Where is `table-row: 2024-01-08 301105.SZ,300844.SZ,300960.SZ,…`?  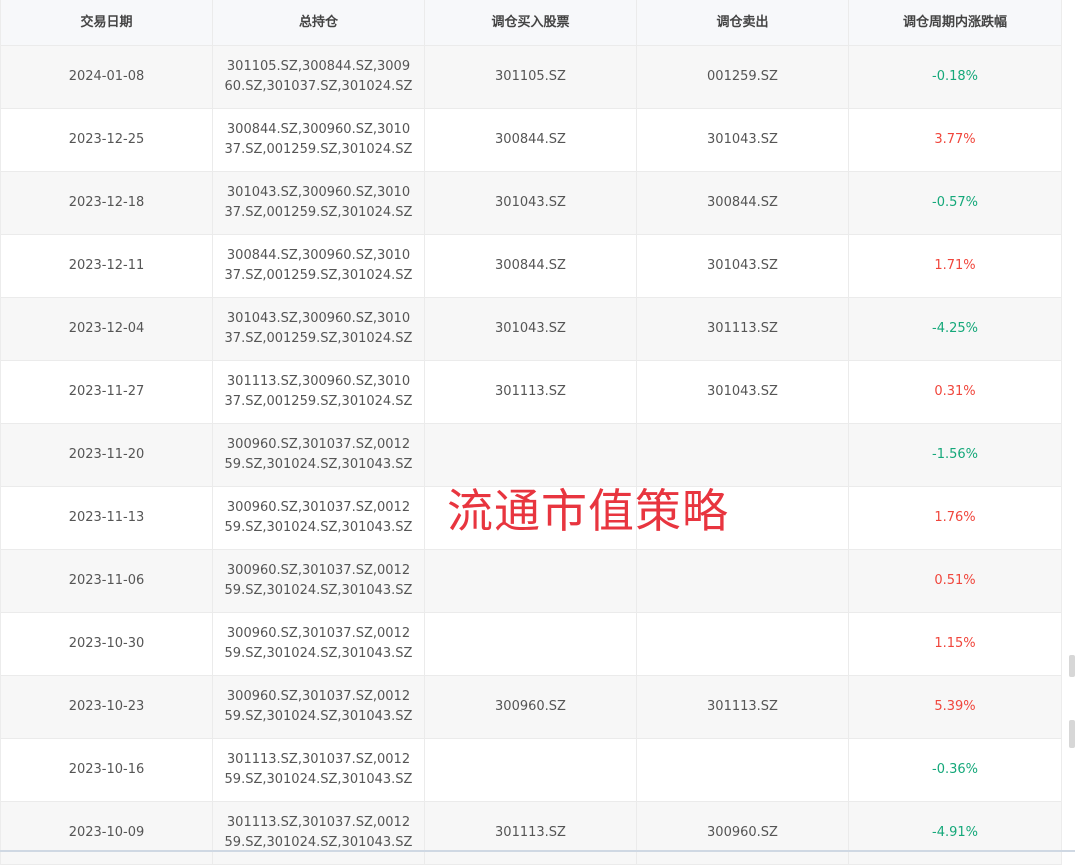 table-row: 2024-01-08 301105.SZ,300844.SZ,300960.SZ,… is located at coordinates (531, 77).